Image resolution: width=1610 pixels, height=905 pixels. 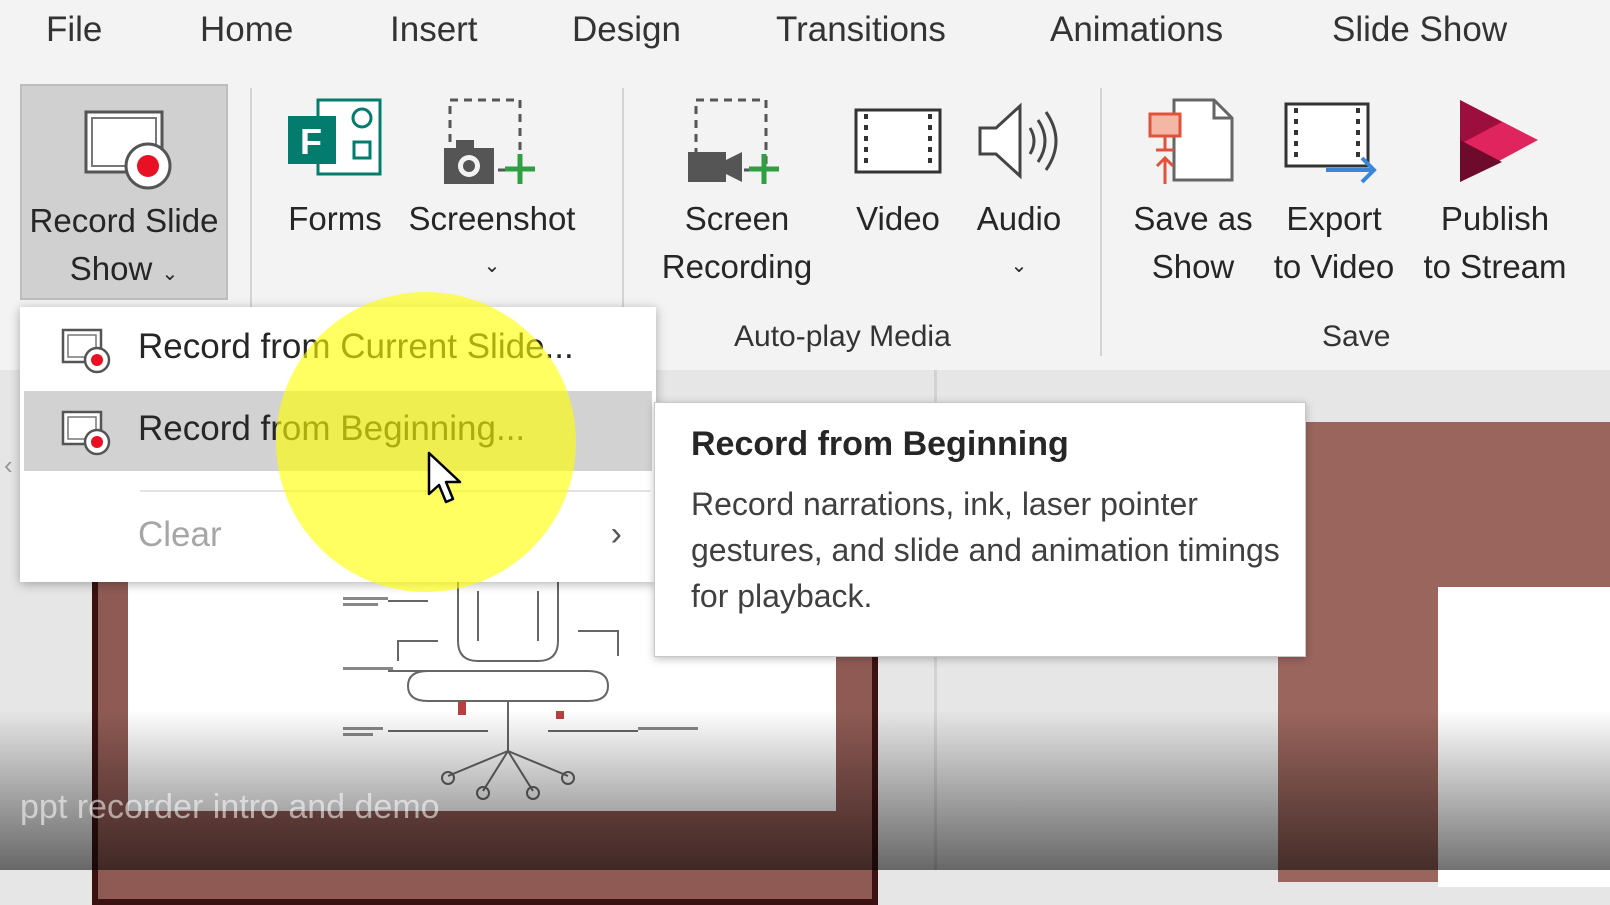 I want to click on record-slide-show-icon, so click(x=128, y=150).